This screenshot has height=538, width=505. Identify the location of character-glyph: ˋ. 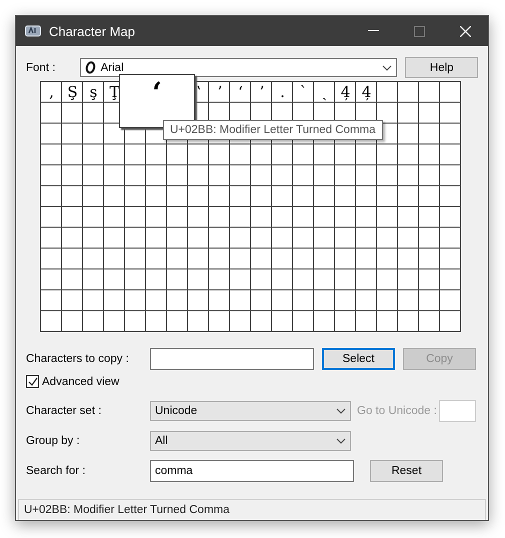
(304, 92).